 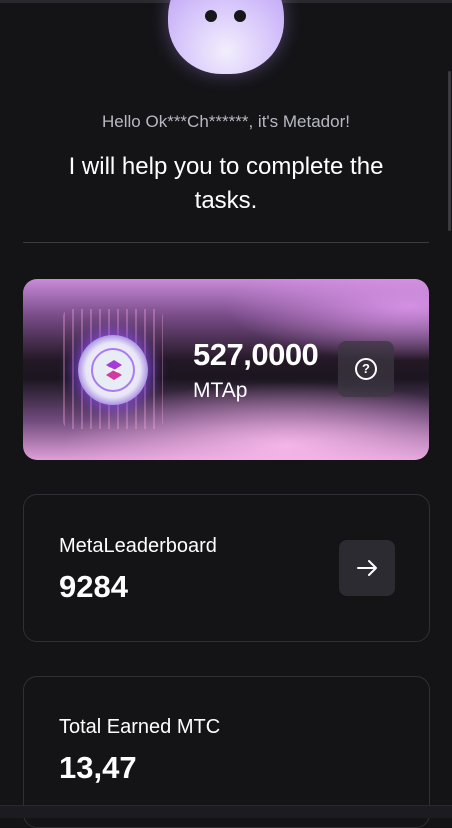 I want to click on total-earned-value: 13,47, so click(x=98, y=767).